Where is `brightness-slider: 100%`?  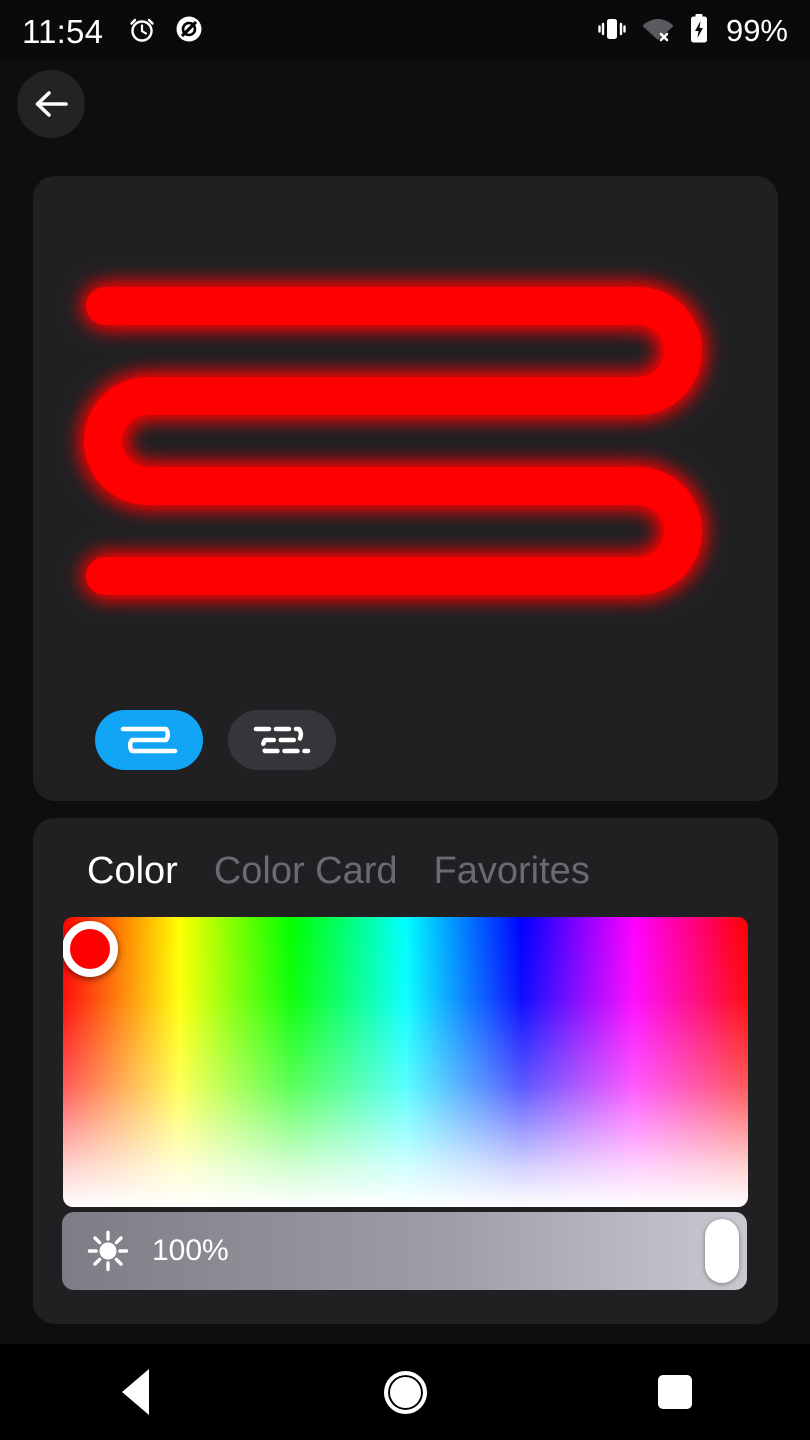 brightness-slider: 100% is located at coordinates (404, 1251).